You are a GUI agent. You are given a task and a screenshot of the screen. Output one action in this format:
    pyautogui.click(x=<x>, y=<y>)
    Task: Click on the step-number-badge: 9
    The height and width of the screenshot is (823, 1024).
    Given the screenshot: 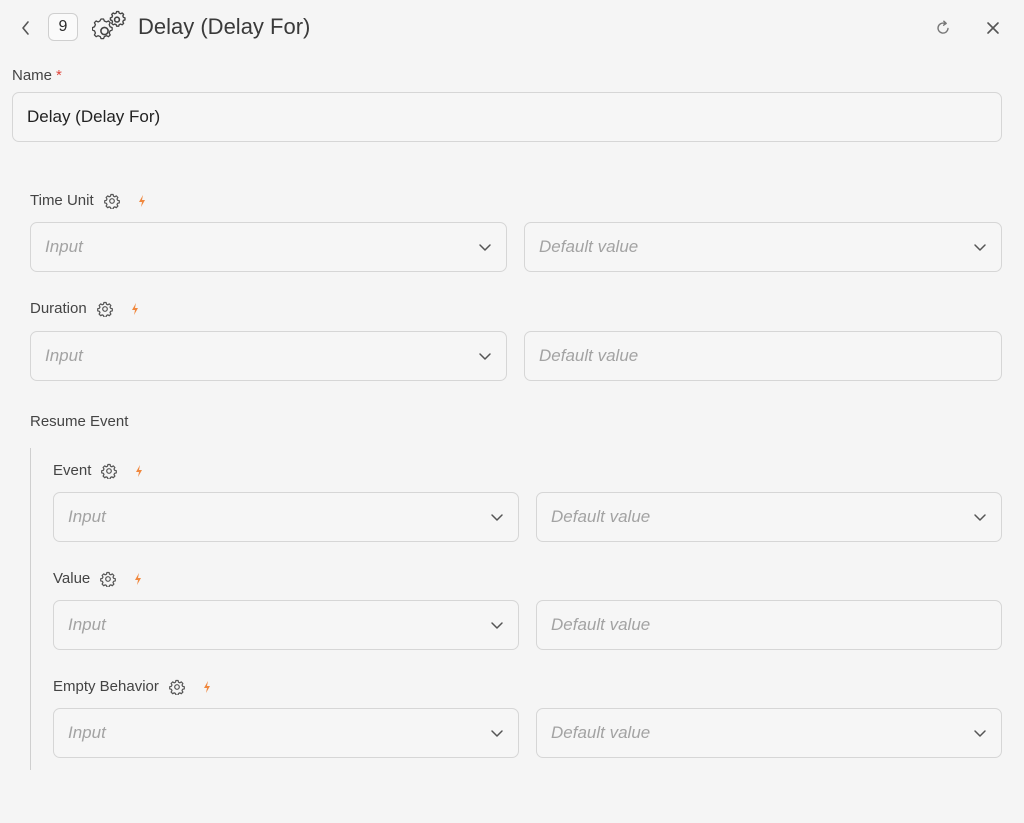 What is the action you would take?
    pyautogui.click(x=63, y=27)
    